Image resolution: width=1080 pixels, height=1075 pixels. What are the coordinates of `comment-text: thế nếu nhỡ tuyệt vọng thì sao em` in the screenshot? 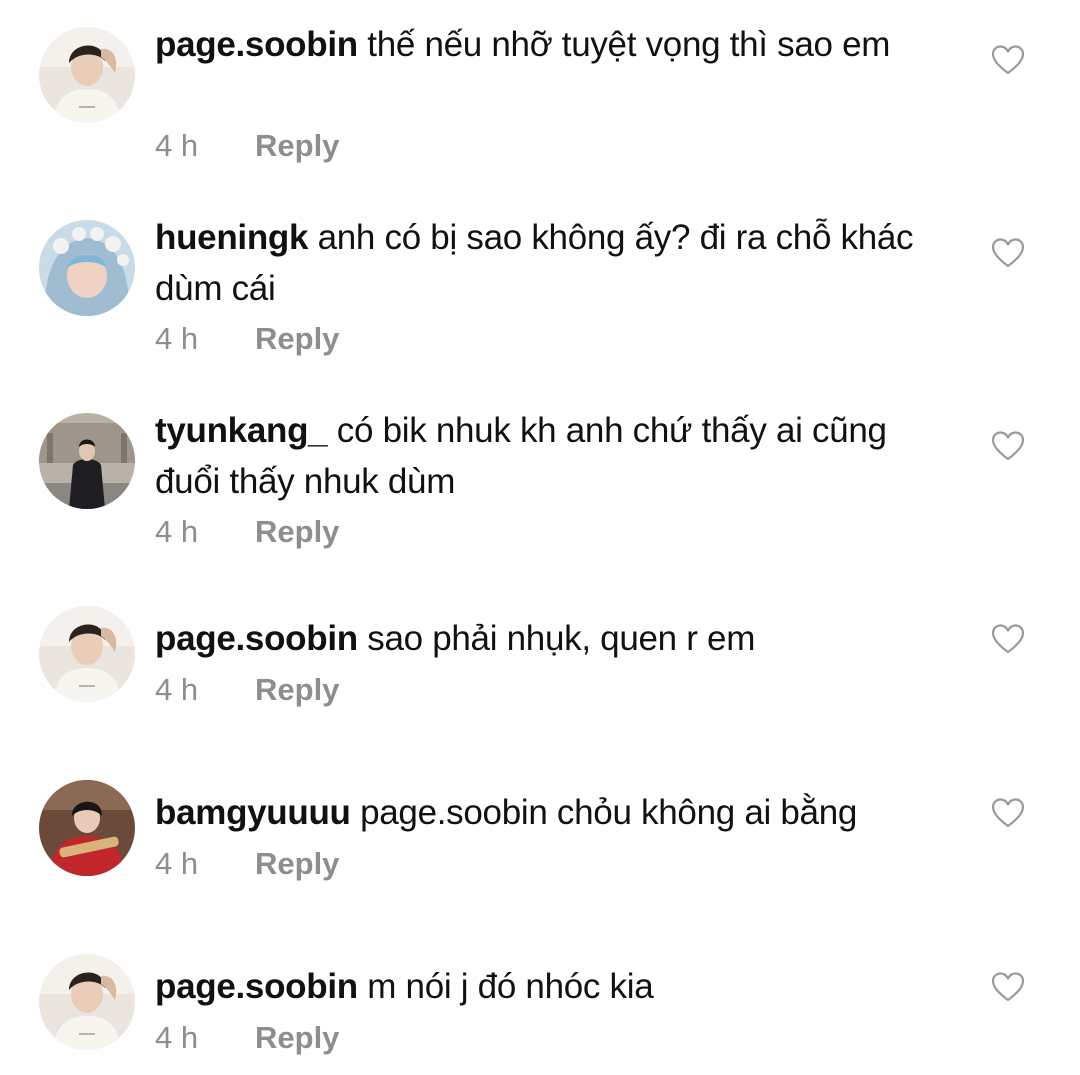 It's located at (629, 44).